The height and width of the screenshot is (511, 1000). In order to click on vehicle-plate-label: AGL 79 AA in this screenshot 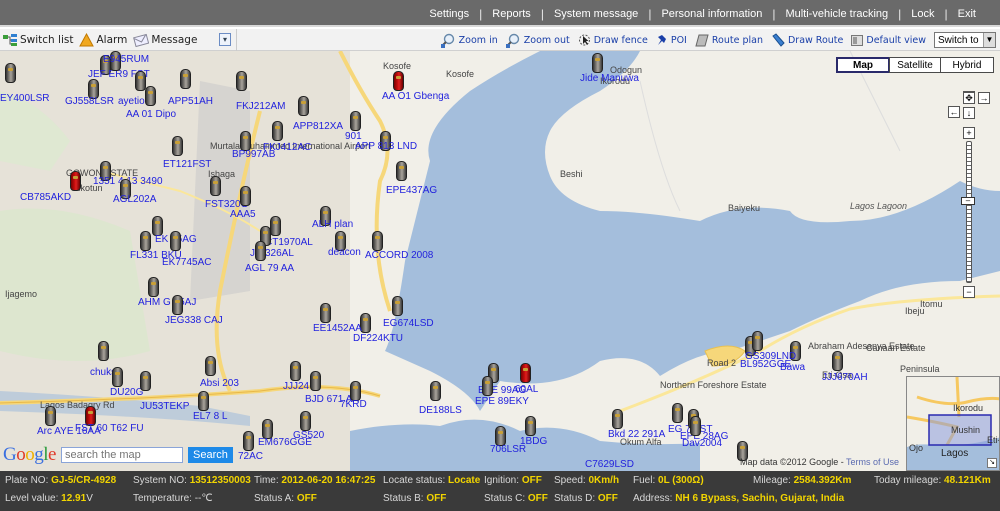, I will do `click(269, 268)`.